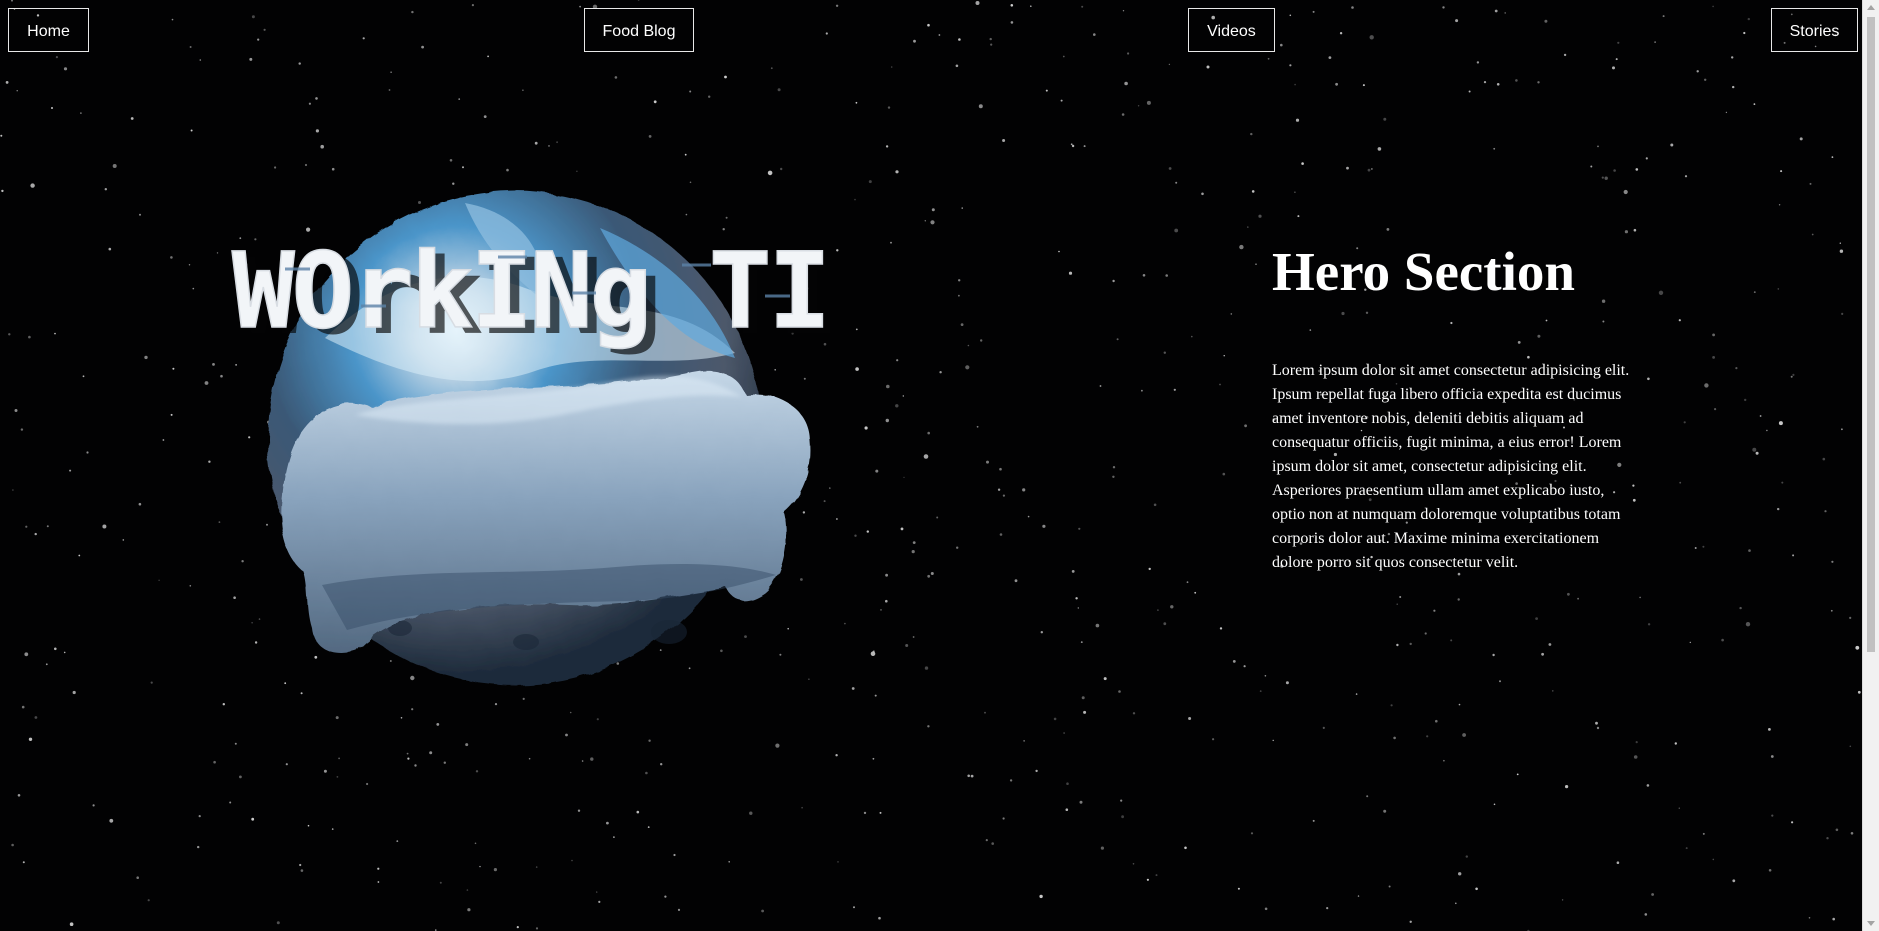 The image size is (1879, 931). Describe the element at coordinates (1871, 7) in the screenshot. I see `scroll-up-arrow-icon` at that location.